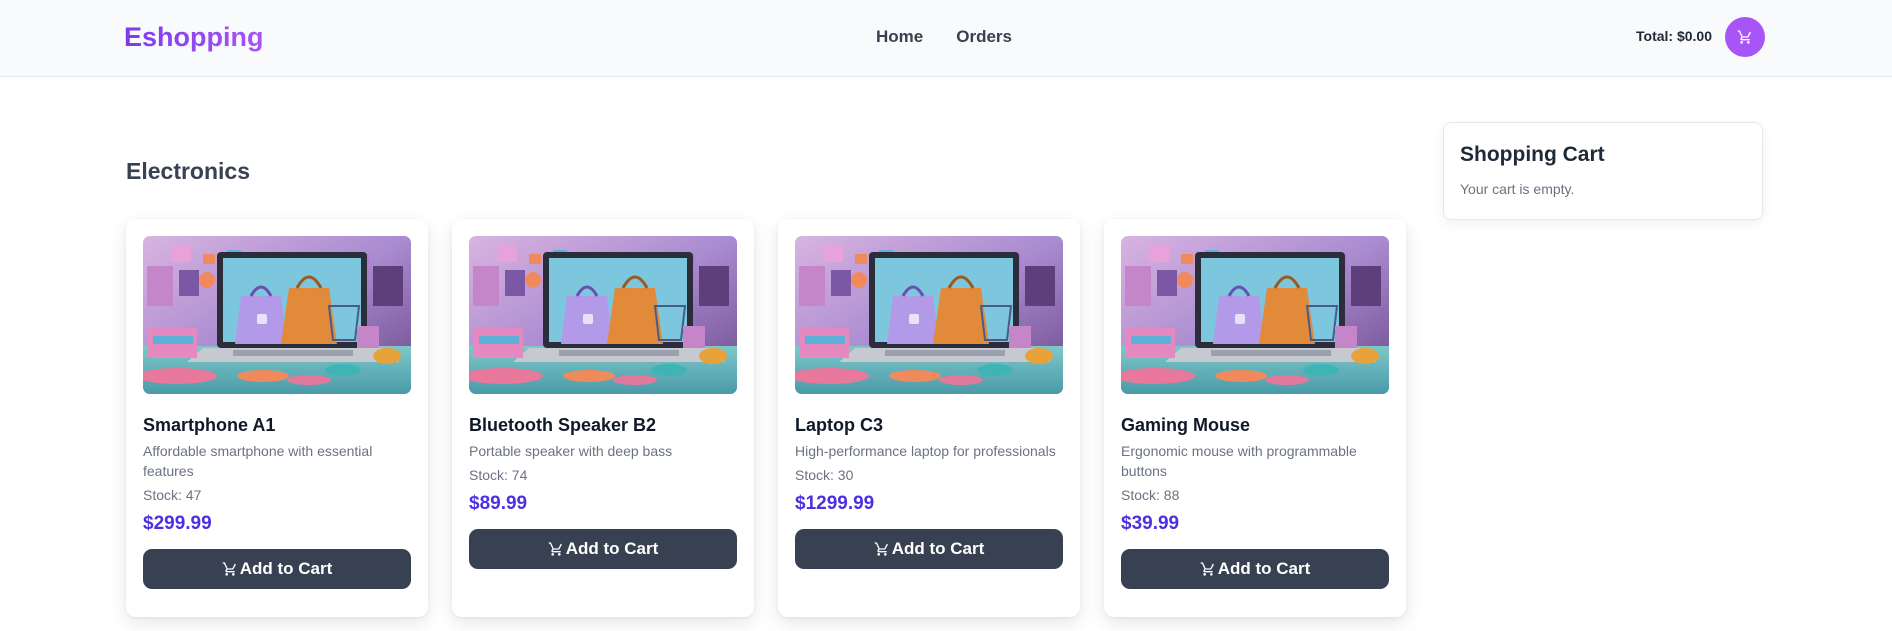  I want to click on category-title: Electronics, so click(188, 171).